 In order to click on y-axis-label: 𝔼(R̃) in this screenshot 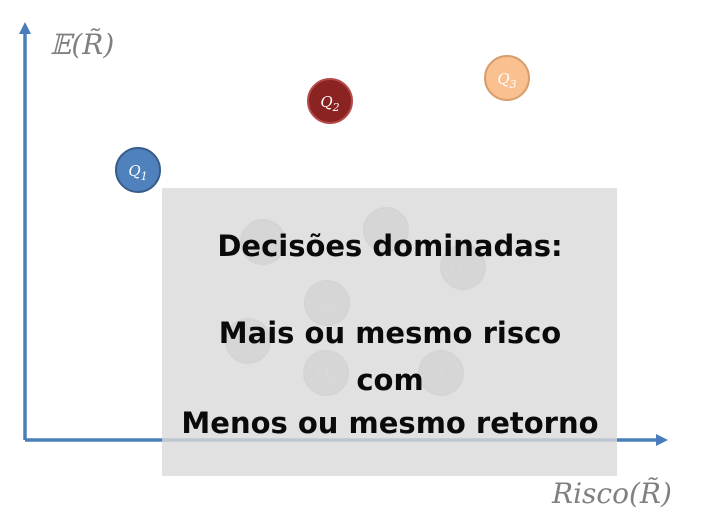, I will do `click(82, 44)`.